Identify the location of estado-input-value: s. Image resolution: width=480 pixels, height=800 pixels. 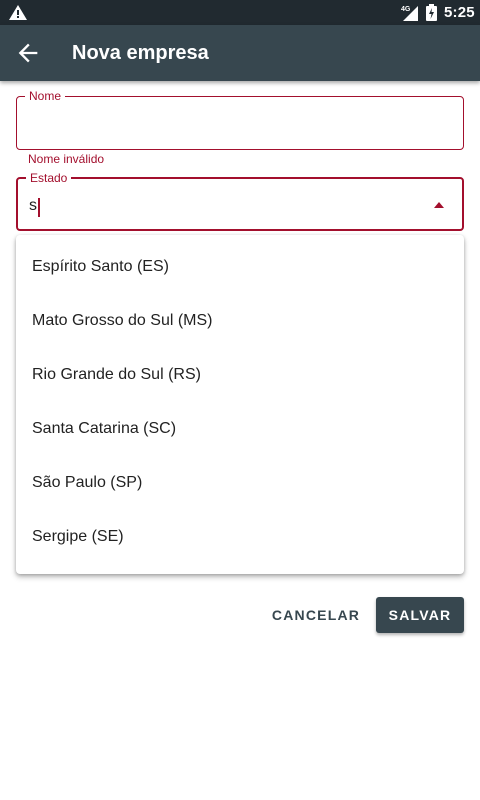
(33, 206).